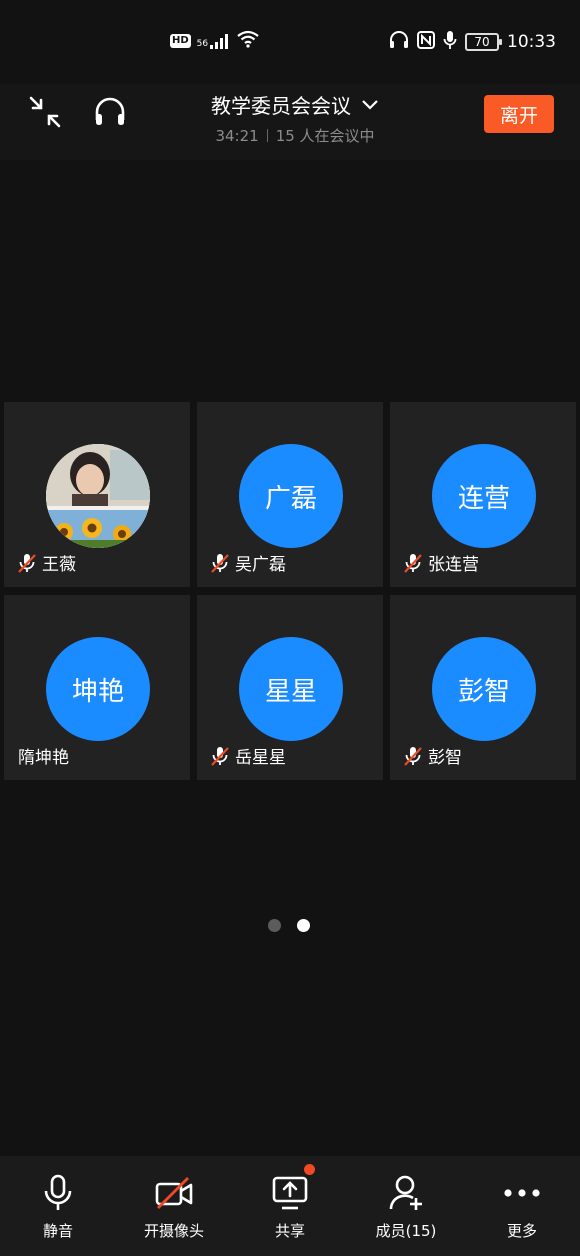 This screenshot has height=1256, width=580. What do you see at coordinates (57, 1231) in the screenshot?
I see `mute-label: 静音` at bounding box center [57, 1231].